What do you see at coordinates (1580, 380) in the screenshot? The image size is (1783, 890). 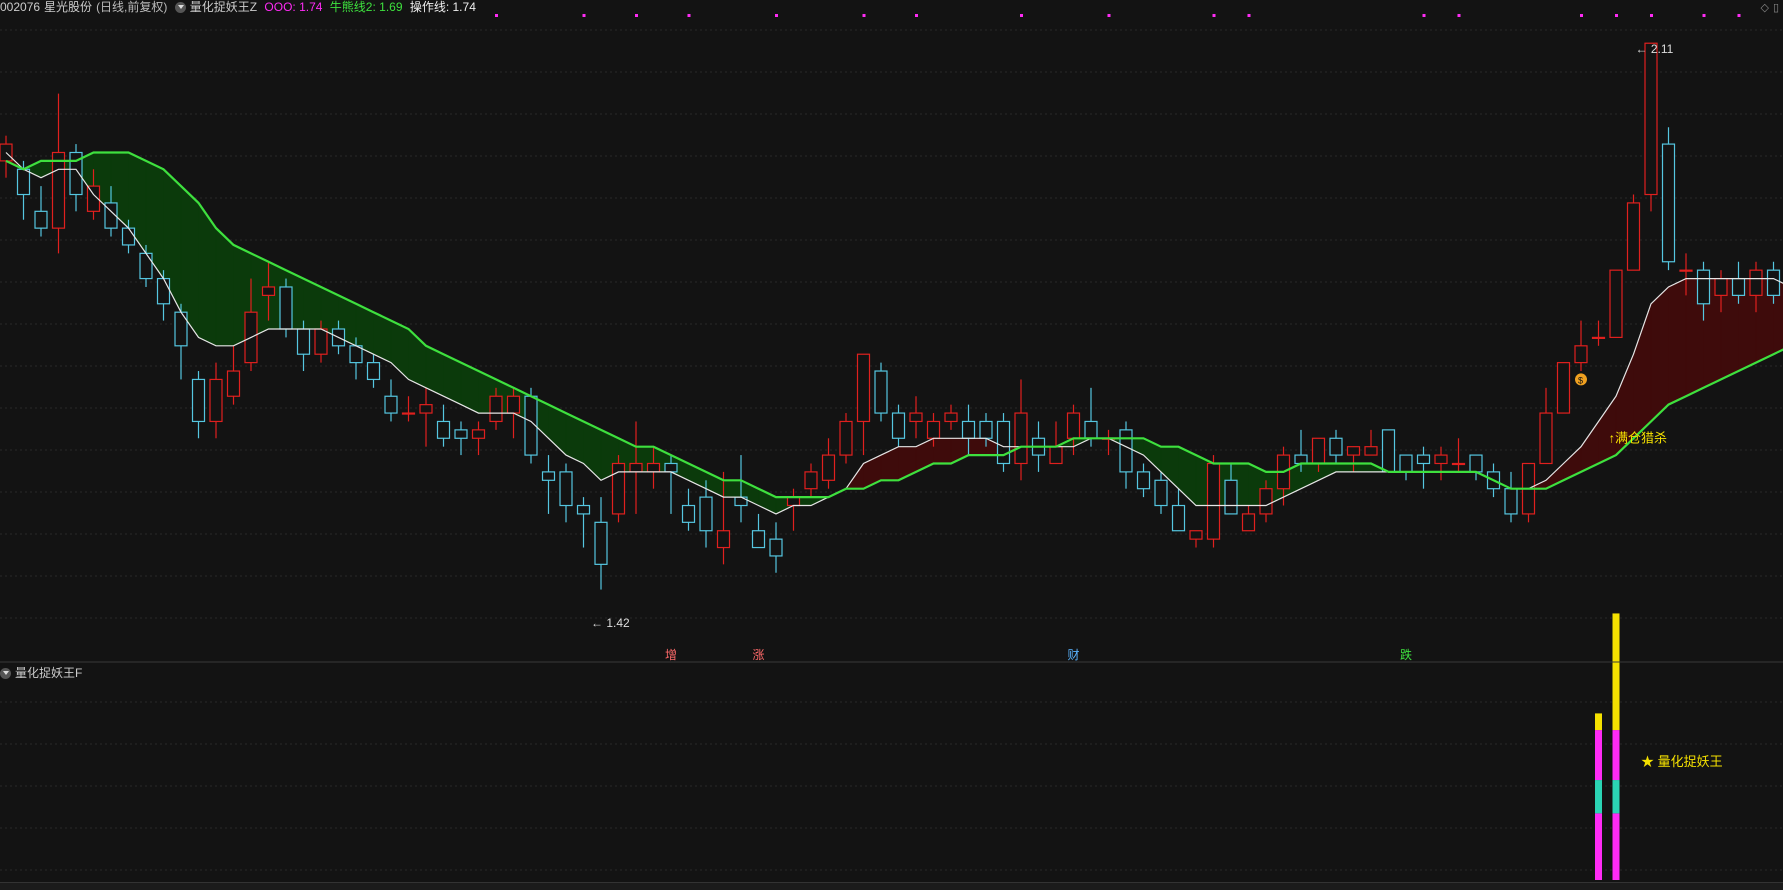 I see `money-bag-symbol: $` at bounding box center [1580, 380].